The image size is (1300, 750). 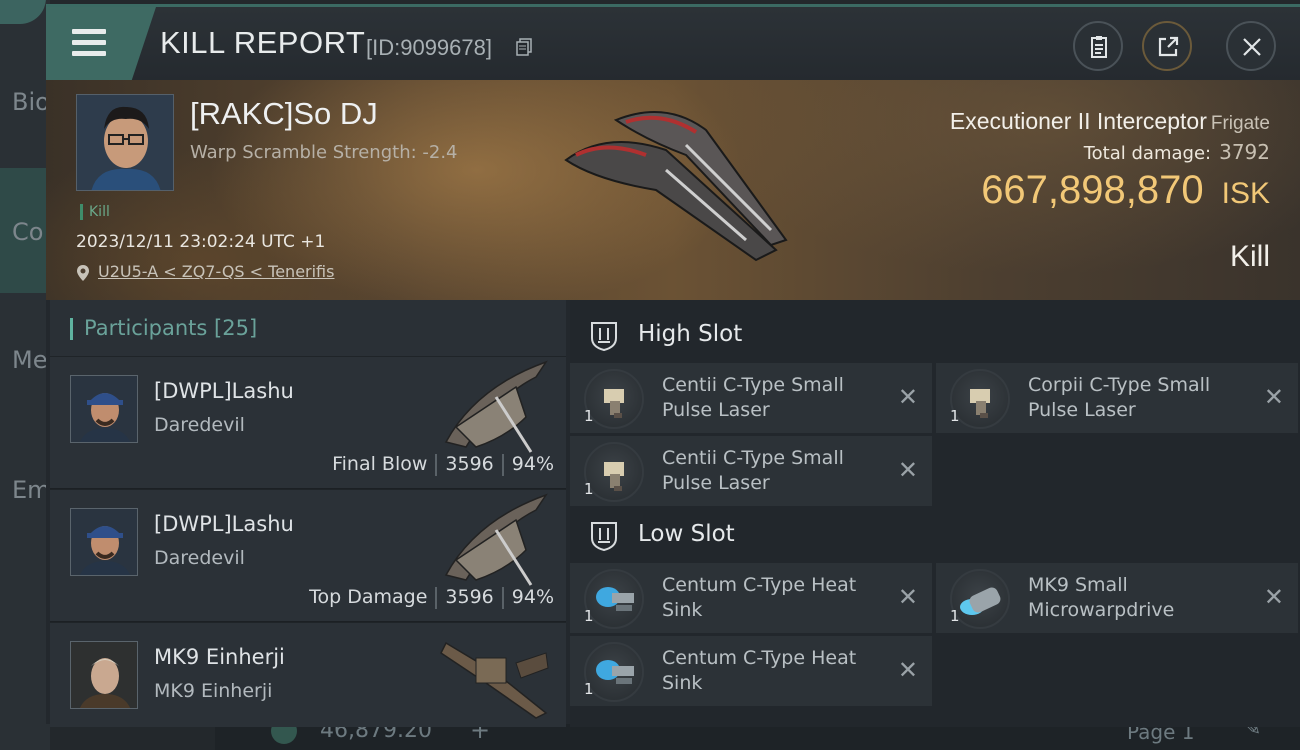 I want to click on window-title: KILL REPORT, so click(x=263, y=42).